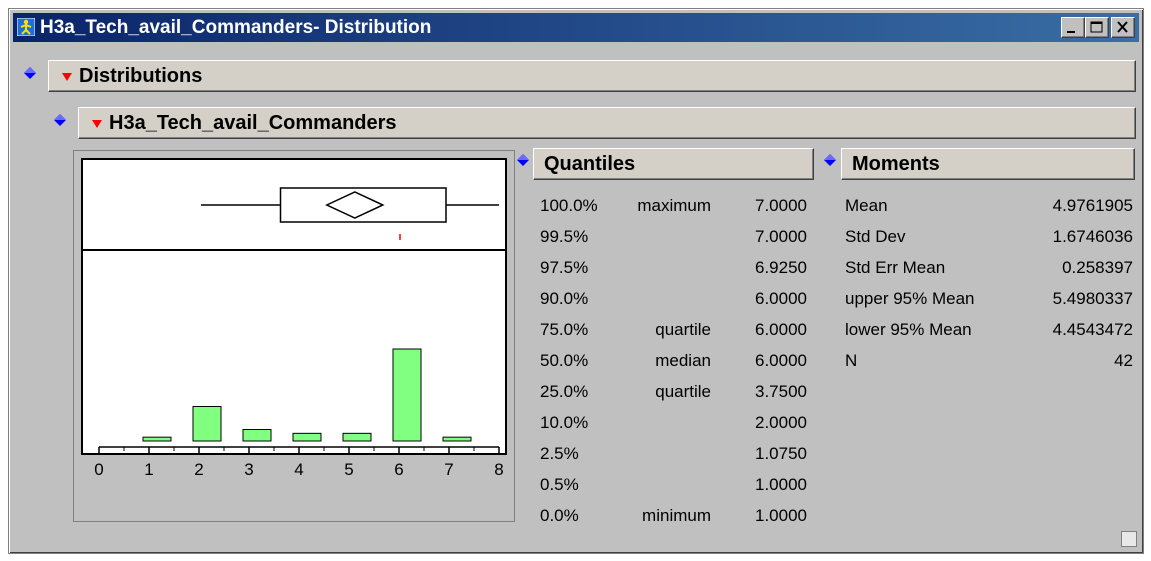 The width and height of the screenshot is (1151, 561). Describe the element at coordinates (683, 360) in the screenshot. I see `quantile-name: median` at that location.